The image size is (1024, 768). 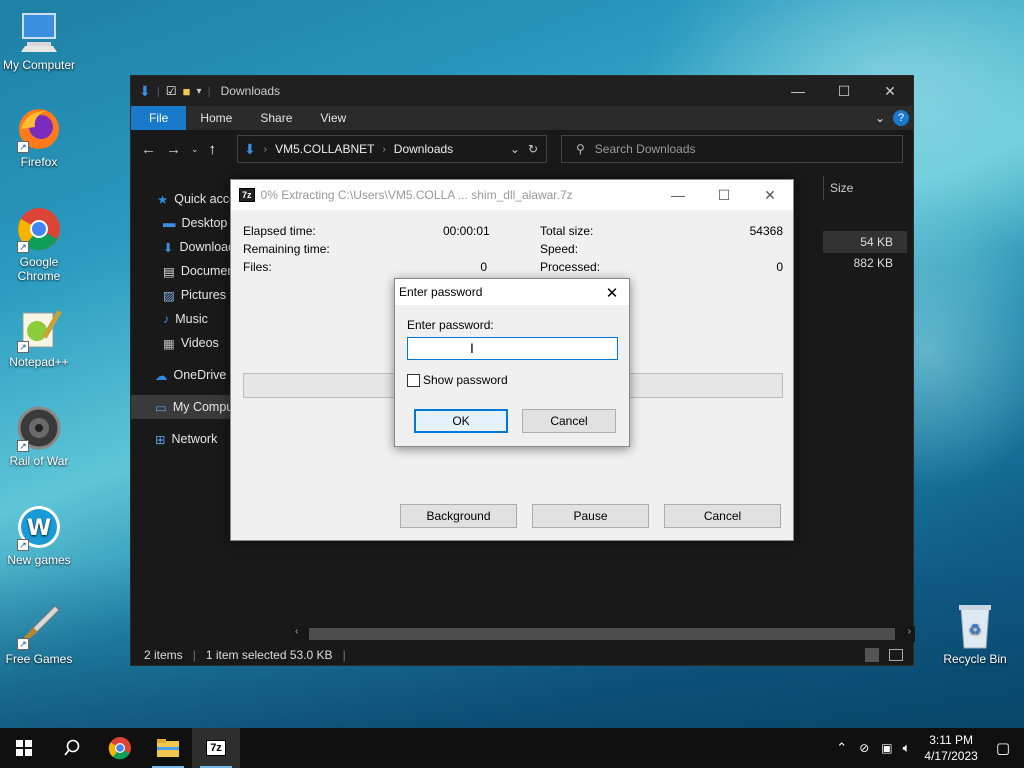 I want to click on back-arrow-icon: ←, so click(x=148, y=149).